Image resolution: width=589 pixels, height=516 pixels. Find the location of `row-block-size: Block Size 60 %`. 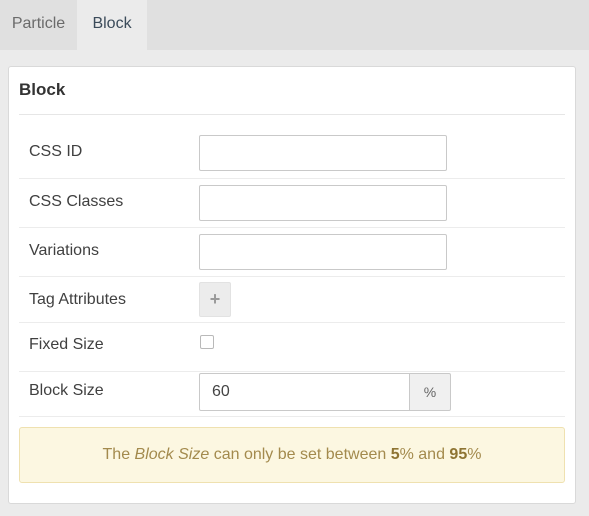

row-block-size: Block Size 60 % is located at coordinates (292, 394).